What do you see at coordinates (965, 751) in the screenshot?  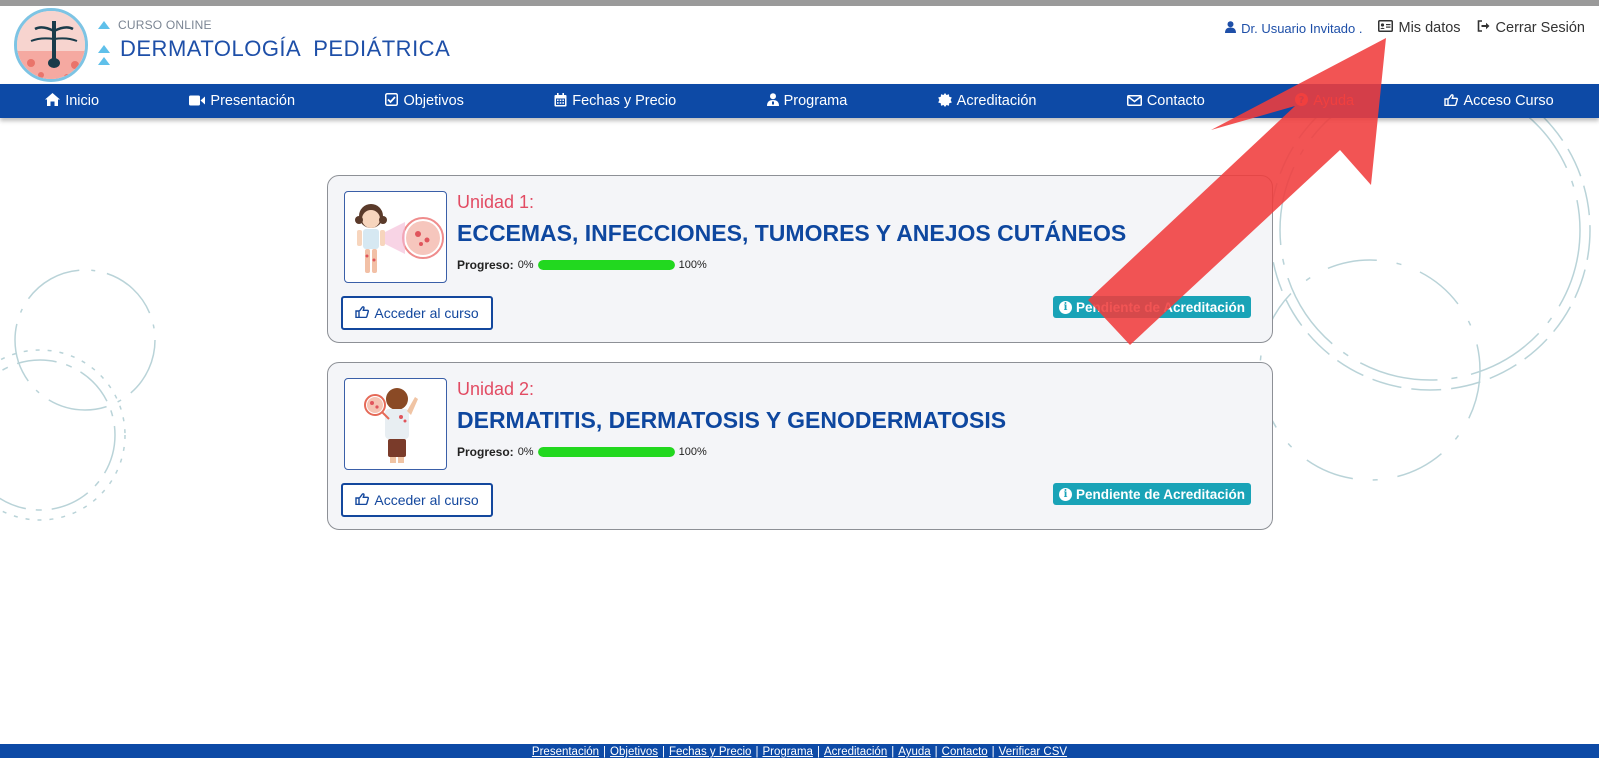 I see `footer-link-contacto: Contacto` at bounding box center [965, 751].